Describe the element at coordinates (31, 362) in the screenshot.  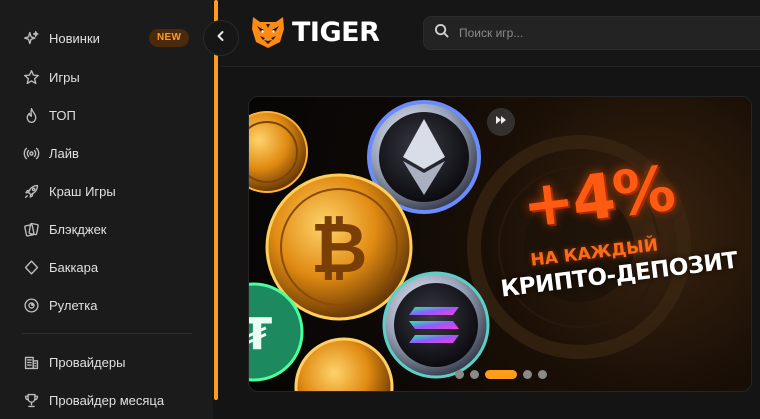
I see `building-icon` at that location.